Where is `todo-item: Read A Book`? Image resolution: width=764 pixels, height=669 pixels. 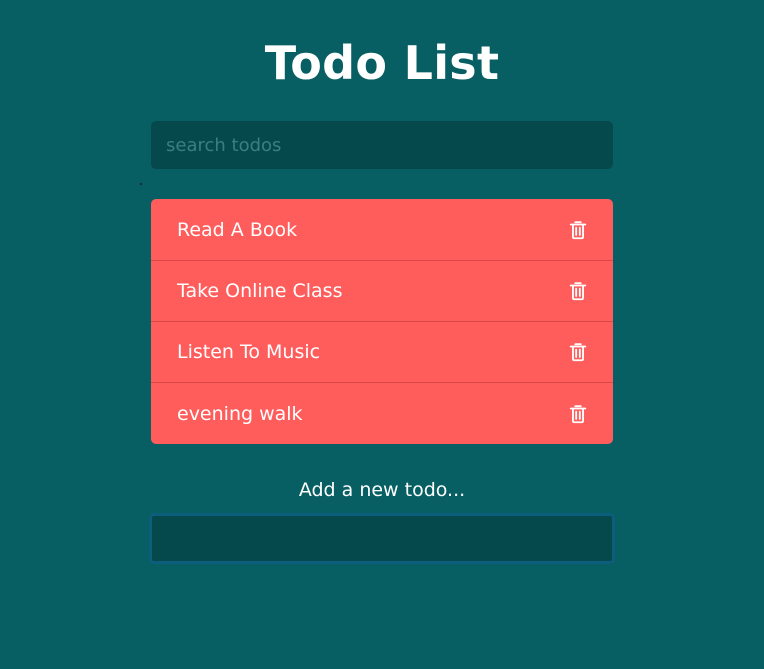 todo-item: Read A Book is located at coordinates (382, 229).